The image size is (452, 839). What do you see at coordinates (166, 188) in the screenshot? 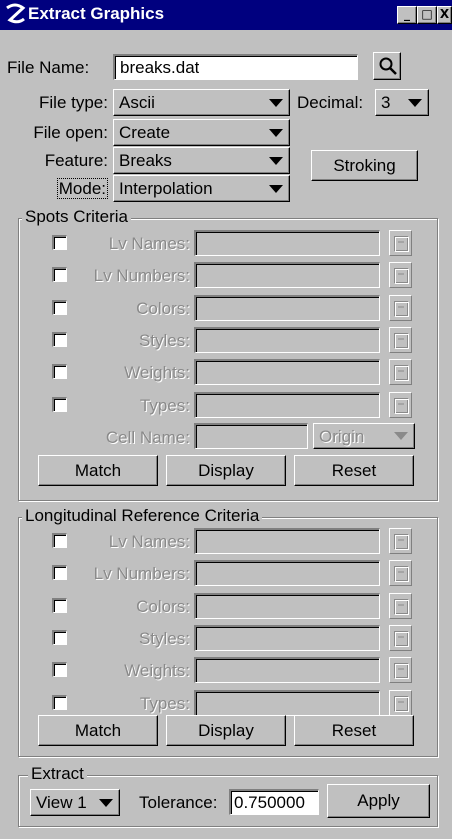
I see `mode-value: Interpolation` at bounding box center [166, 188].